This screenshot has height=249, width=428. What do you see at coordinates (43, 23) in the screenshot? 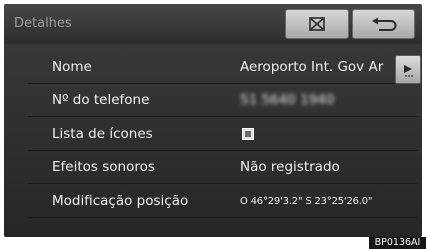
I see `page-title: Detalhes` at bounding box center [43, 23].